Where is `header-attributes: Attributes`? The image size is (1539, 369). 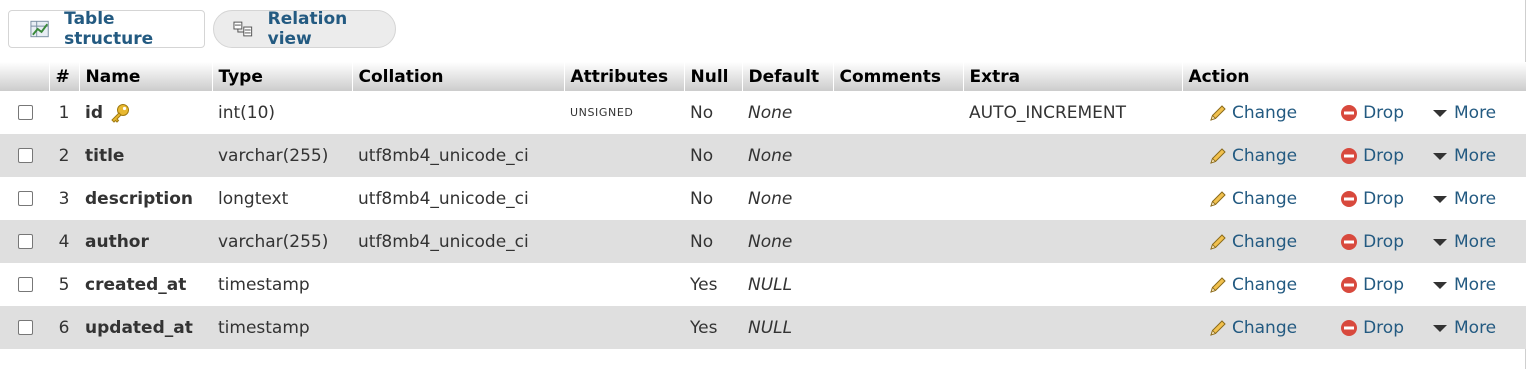
header-attributes: Attributes is located at coordinates (623, 76).